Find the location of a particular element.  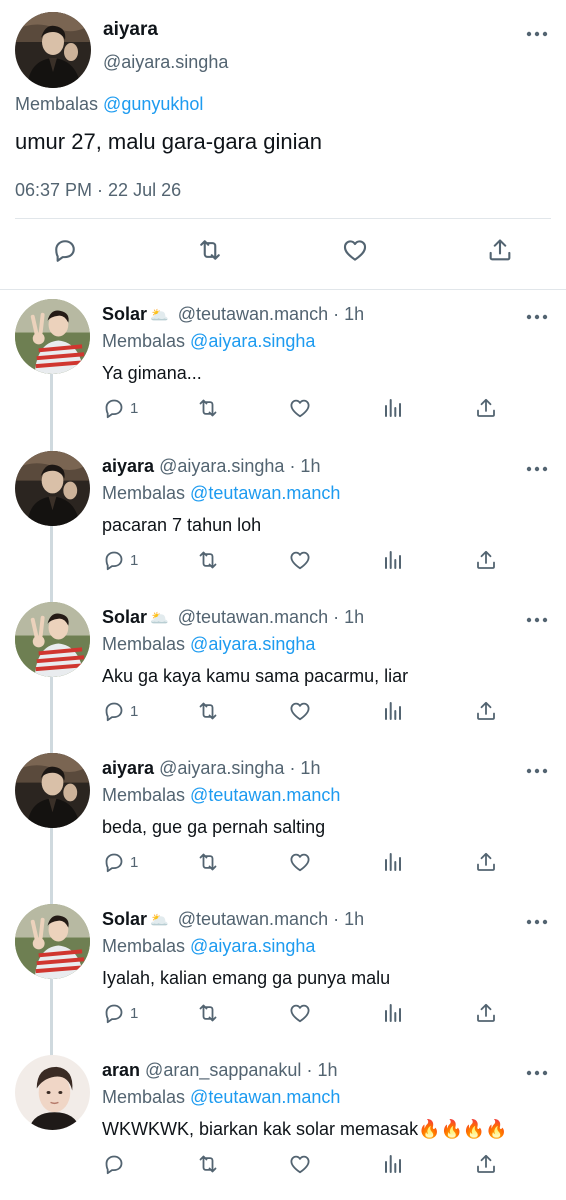

tweet-timestamp: 06:37 PM · 22 Jul 26 is located at coordinates (98, 190).